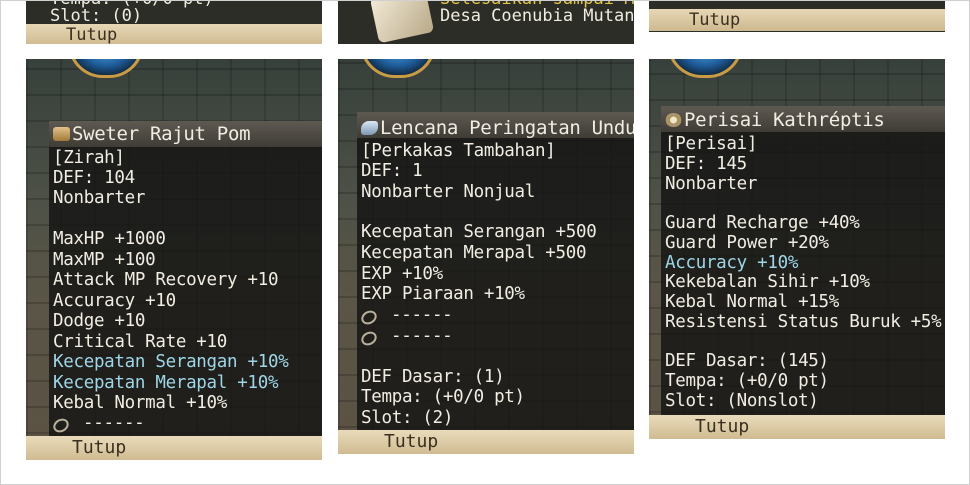  I want to click on stat-line: MaxHP +1000, so click(109, 239).